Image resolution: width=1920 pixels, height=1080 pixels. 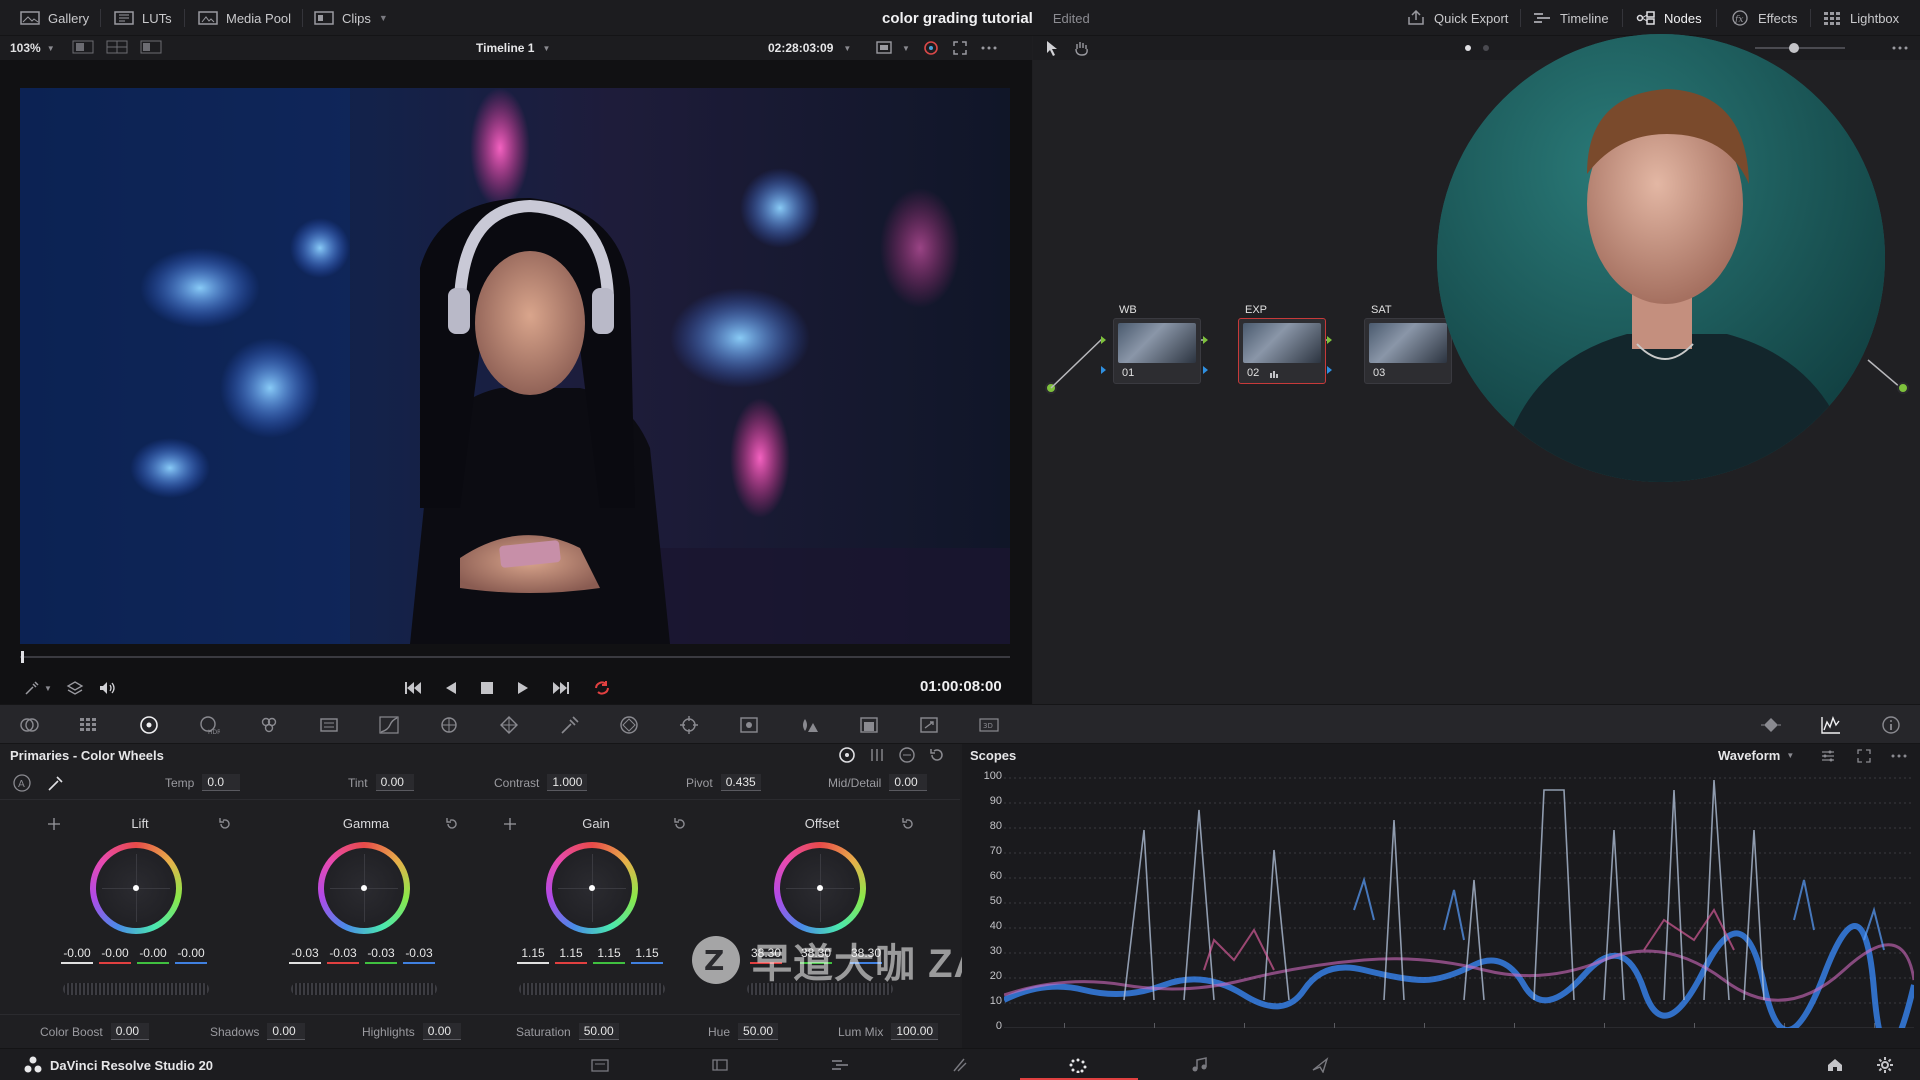 I want to click on auto-balance-icon: A, so click(x=22, y=783).